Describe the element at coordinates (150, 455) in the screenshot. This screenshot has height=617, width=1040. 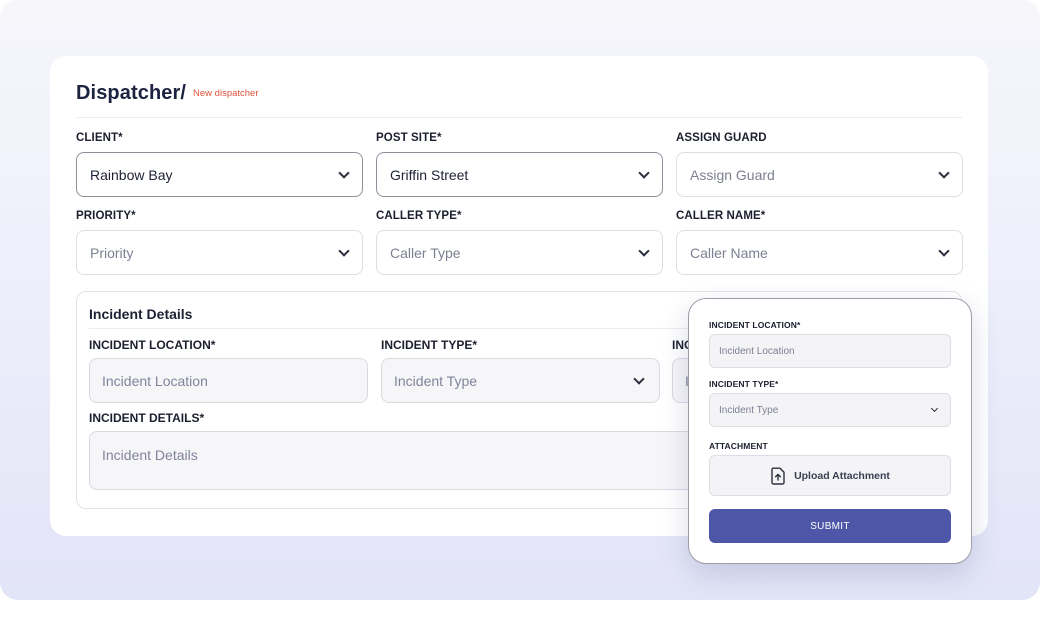
I see `incident-details-placeholder: Incident Details` at that location.